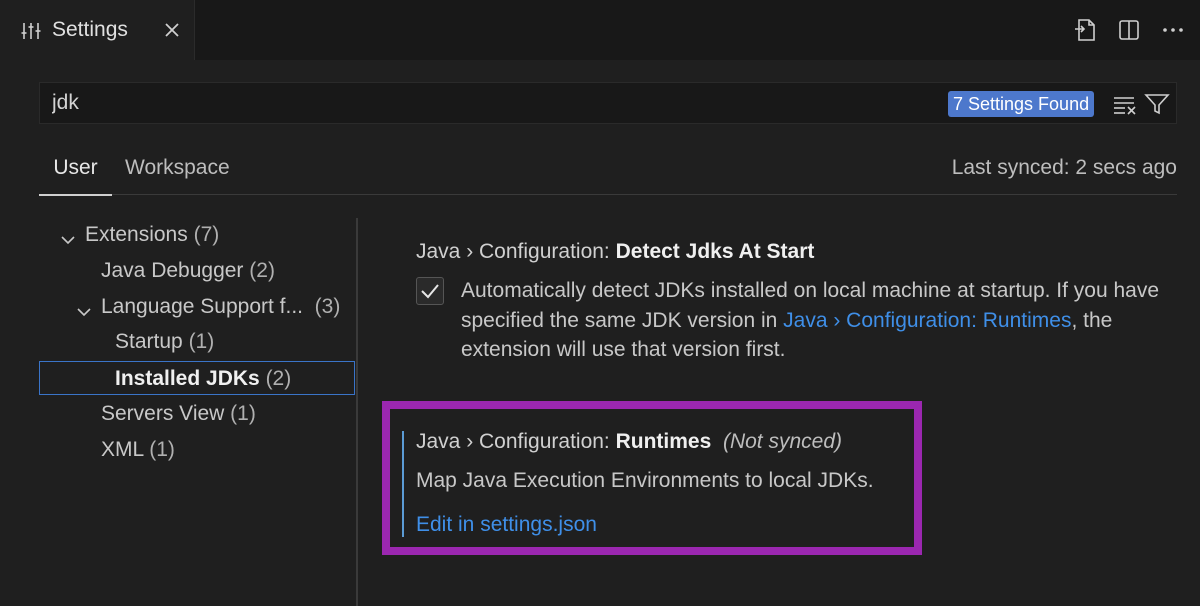 Image resolution: width=1200 pixels, height=606 pixels. I want to click on tree-item-extensions: Extensions (7), so click(139, 235).